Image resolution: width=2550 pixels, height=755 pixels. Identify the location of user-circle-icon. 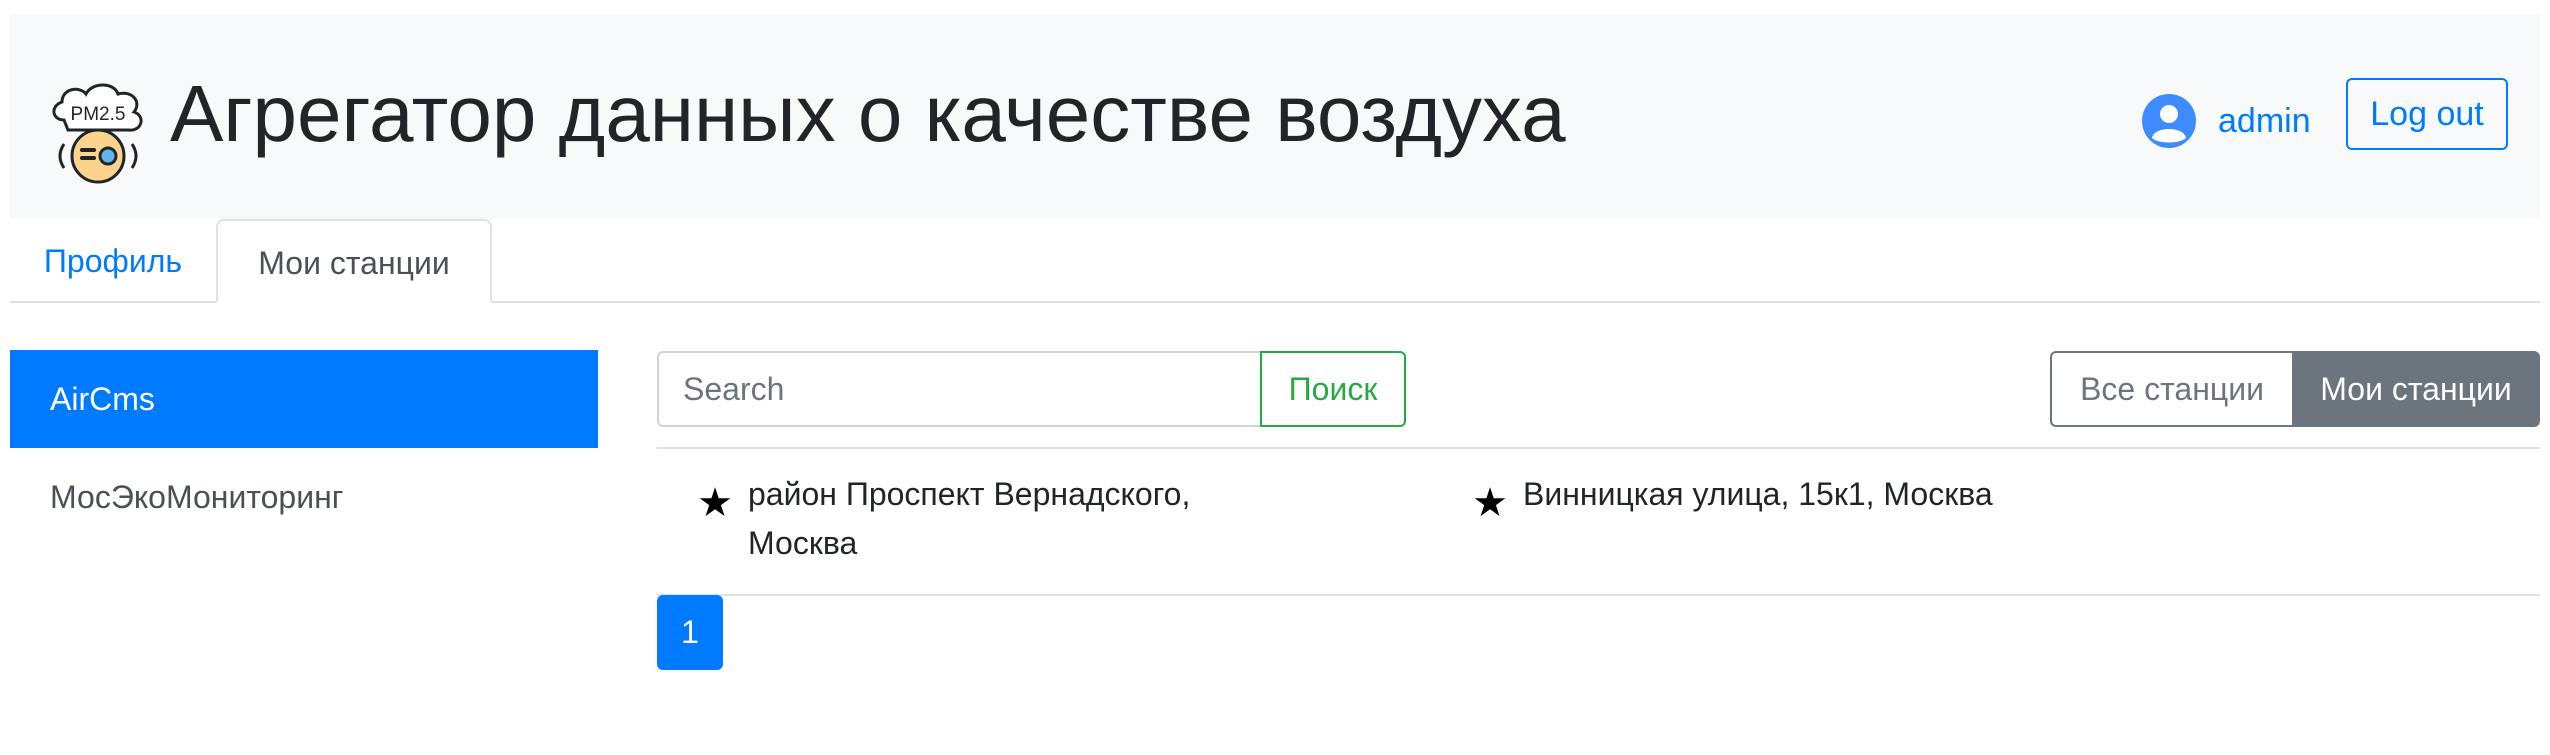
(2169, 121).